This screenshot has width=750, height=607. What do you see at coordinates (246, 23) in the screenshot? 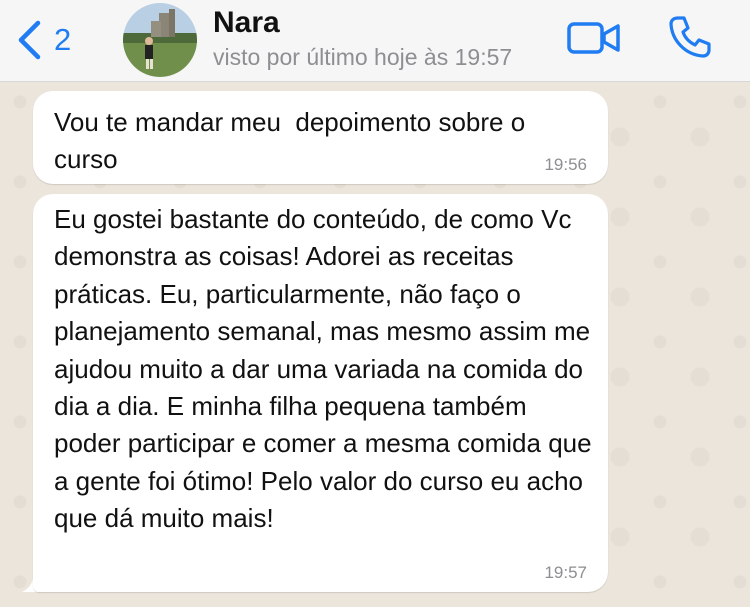
I see `contact-name: Nara` at bounding box center [246, 23].